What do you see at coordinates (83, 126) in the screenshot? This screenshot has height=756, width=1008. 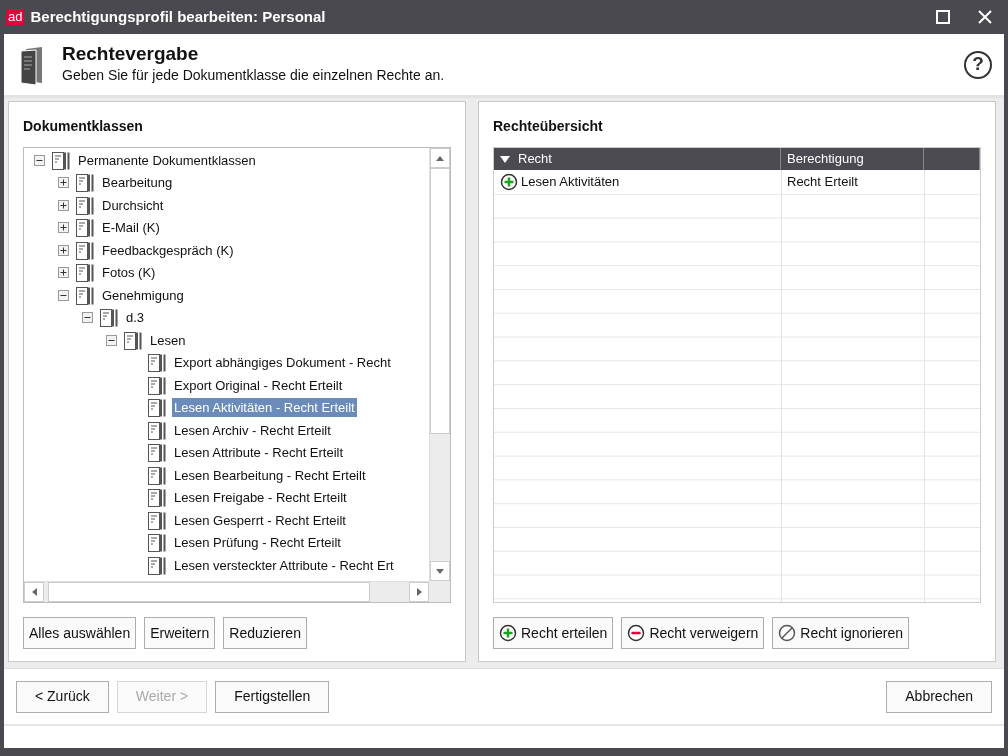 I see `panel-title: Dokumentklassen` at bounding box center [83, 126].